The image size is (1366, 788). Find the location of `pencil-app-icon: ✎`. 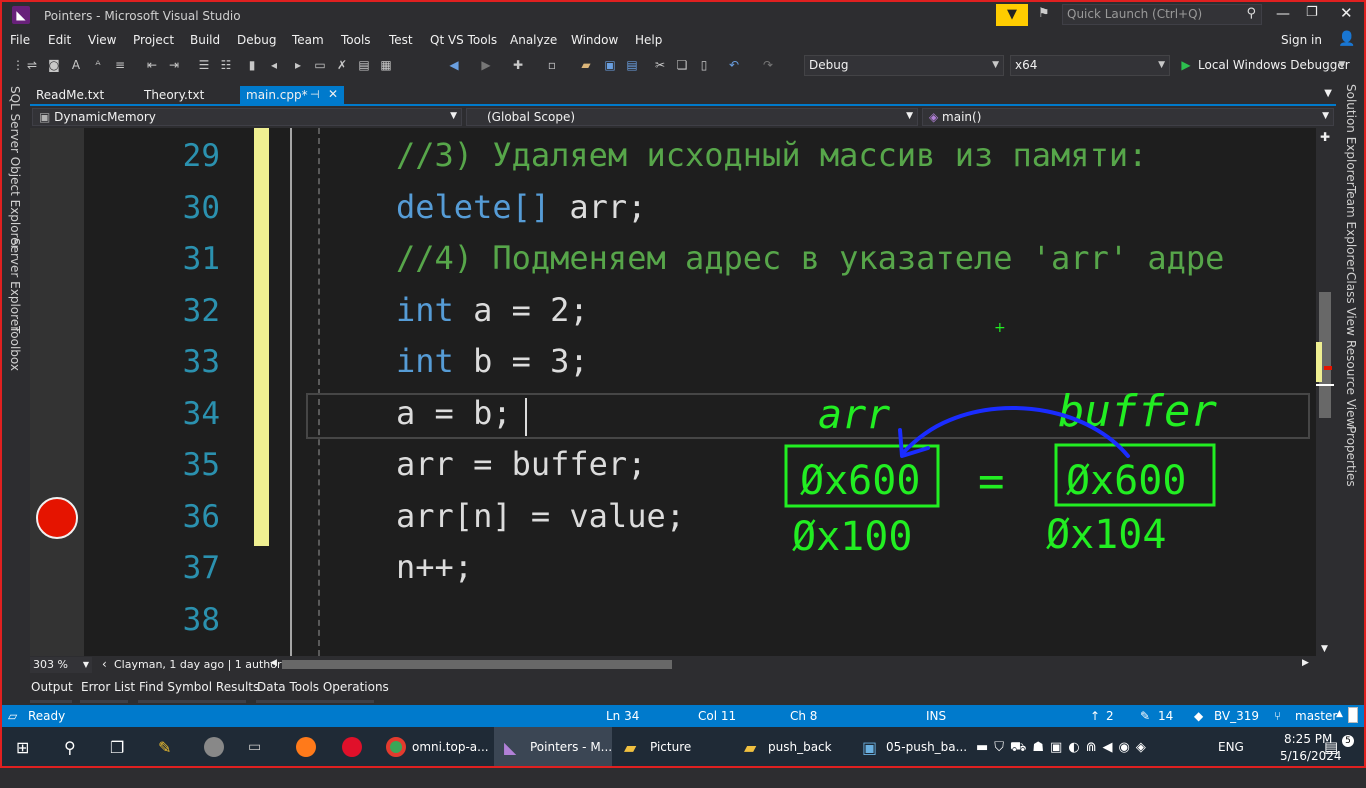

pencil-app-icon: ✎ is located at coordinates (164, 747).